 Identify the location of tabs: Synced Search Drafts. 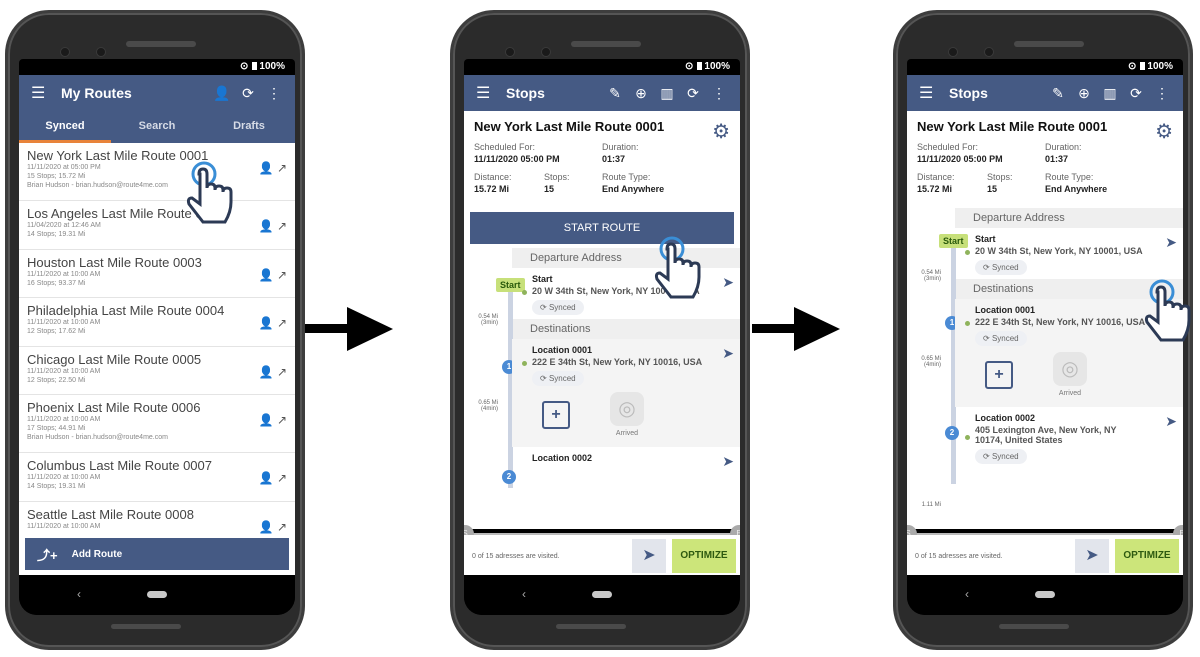
(157, 127).